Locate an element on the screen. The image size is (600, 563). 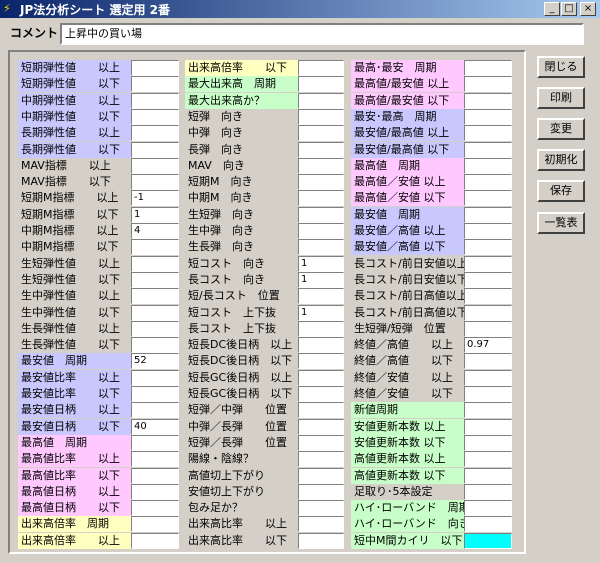
maximize-button: □ is located at coordinates (569, 9).